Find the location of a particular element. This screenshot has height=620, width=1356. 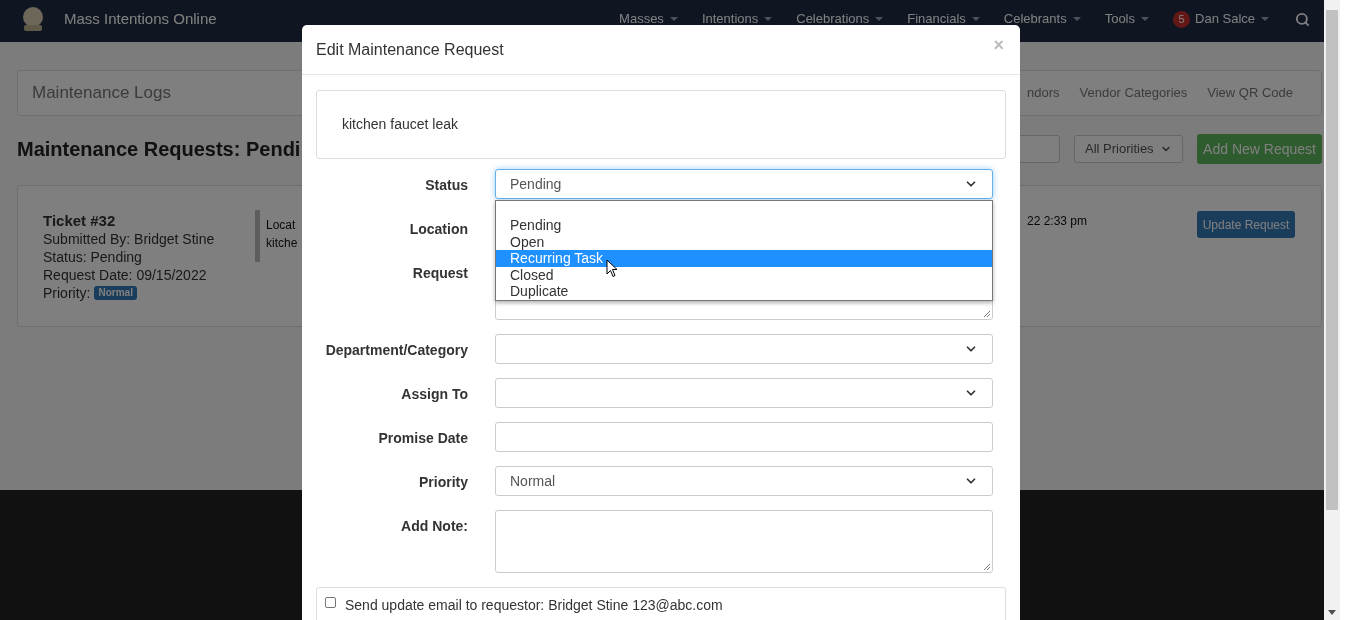

brand-name: Mass Intentions Online is located at coordinates (140, 19).